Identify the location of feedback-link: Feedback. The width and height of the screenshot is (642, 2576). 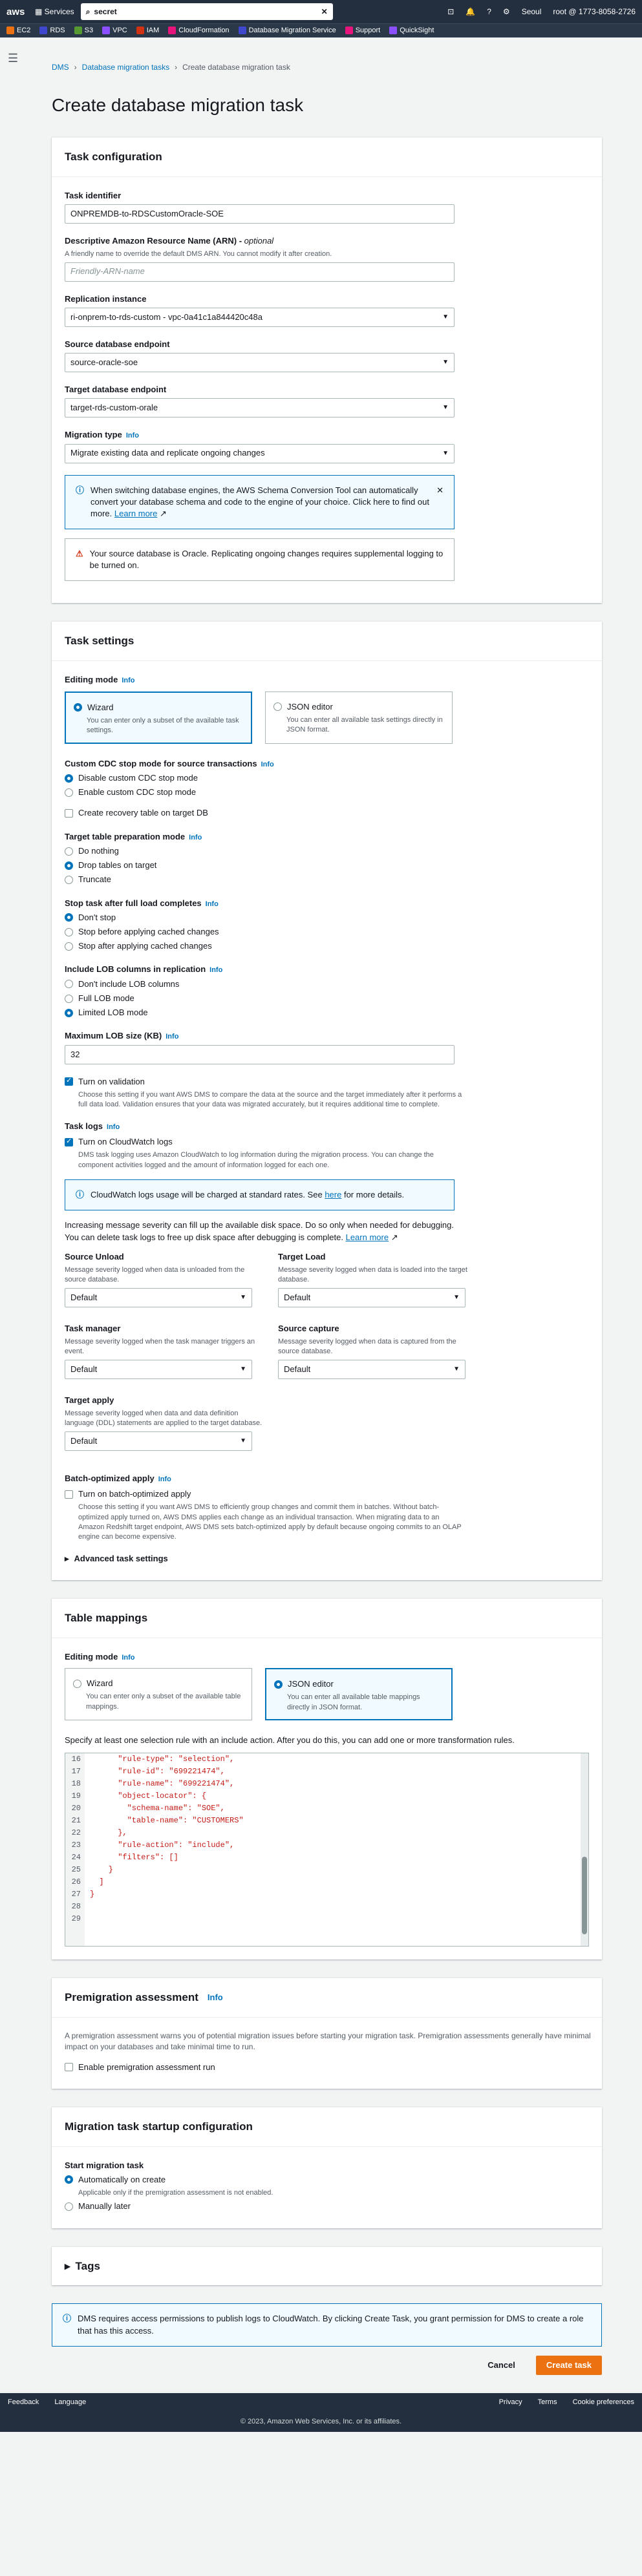
(23, 2402).